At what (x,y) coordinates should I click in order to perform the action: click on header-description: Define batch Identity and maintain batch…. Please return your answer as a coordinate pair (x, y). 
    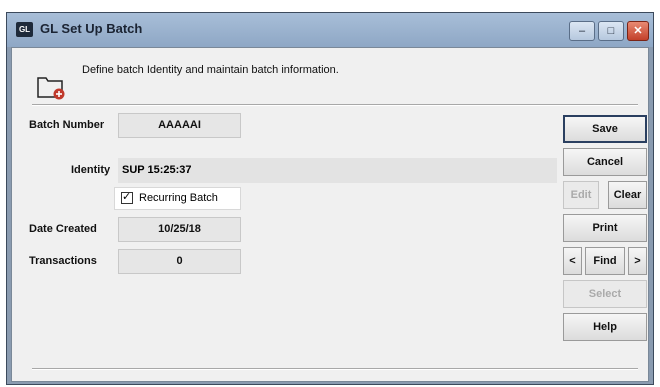
    Looking at the image, I should click on (210, 70).